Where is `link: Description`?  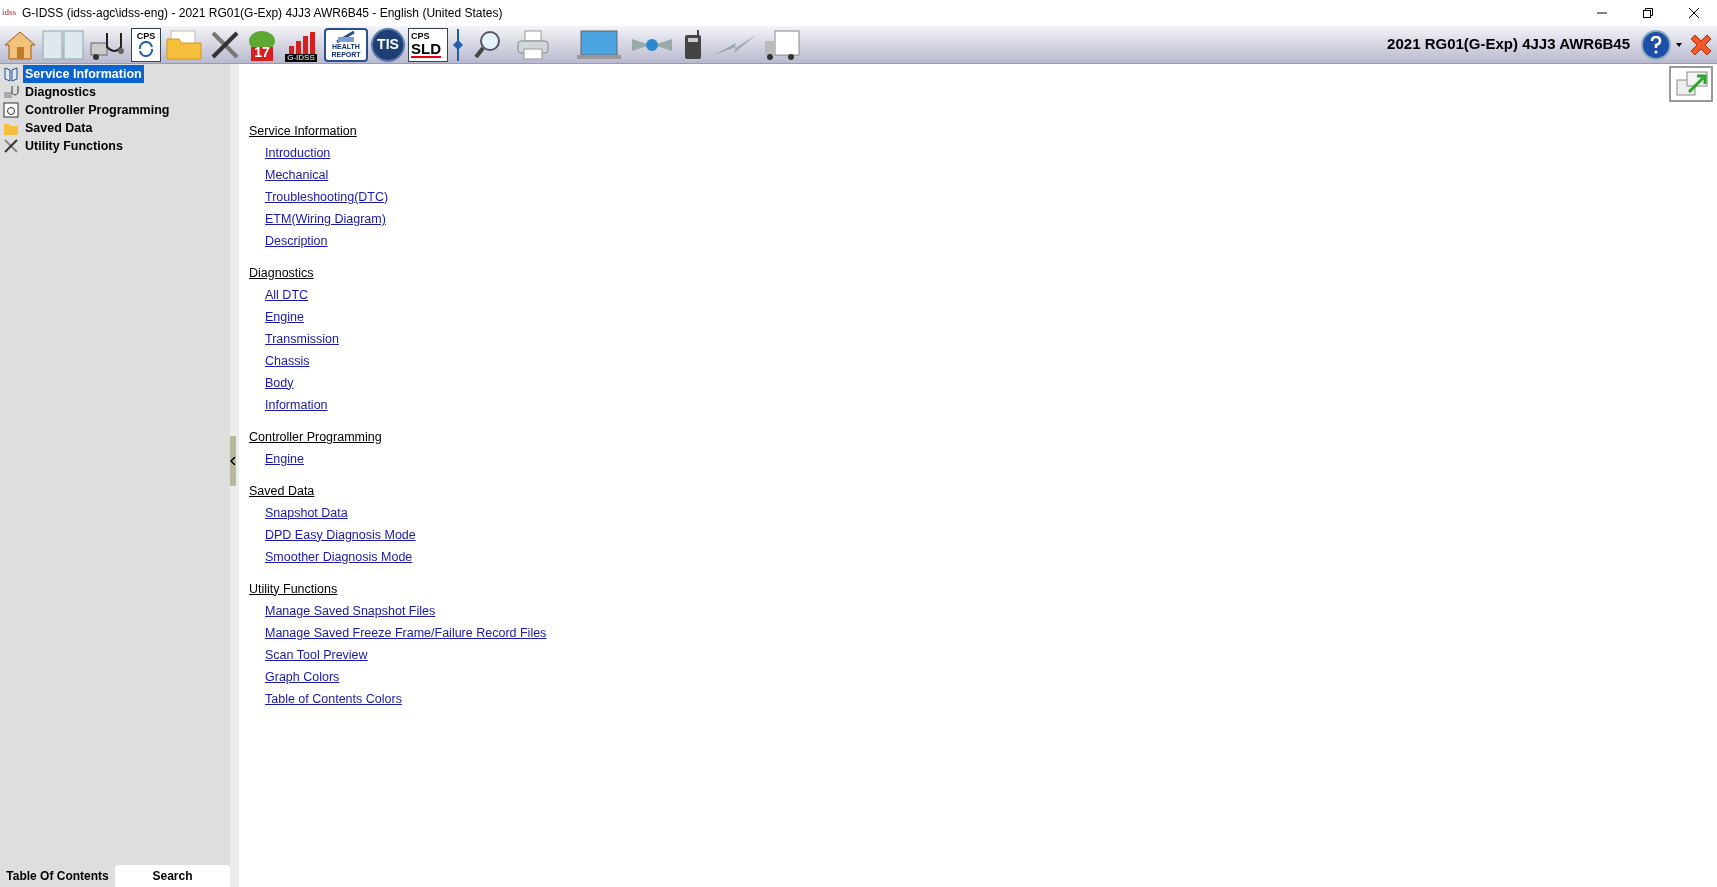 link: Description is located at coordinates (296, 241).